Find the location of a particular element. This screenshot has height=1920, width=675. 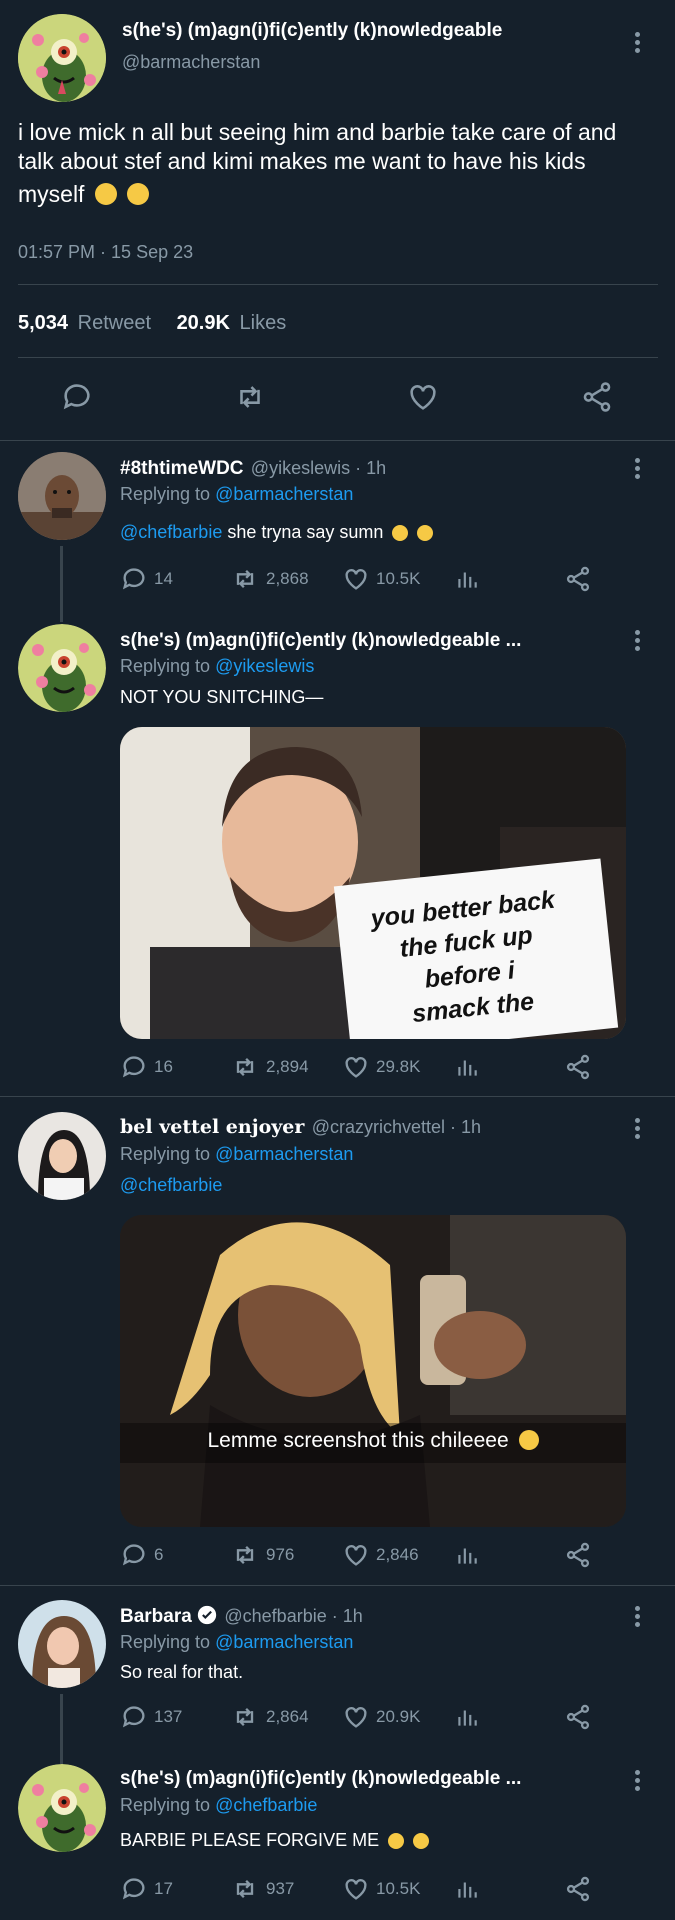

like-count: 20.9K is located at coordinates (398, 1716).